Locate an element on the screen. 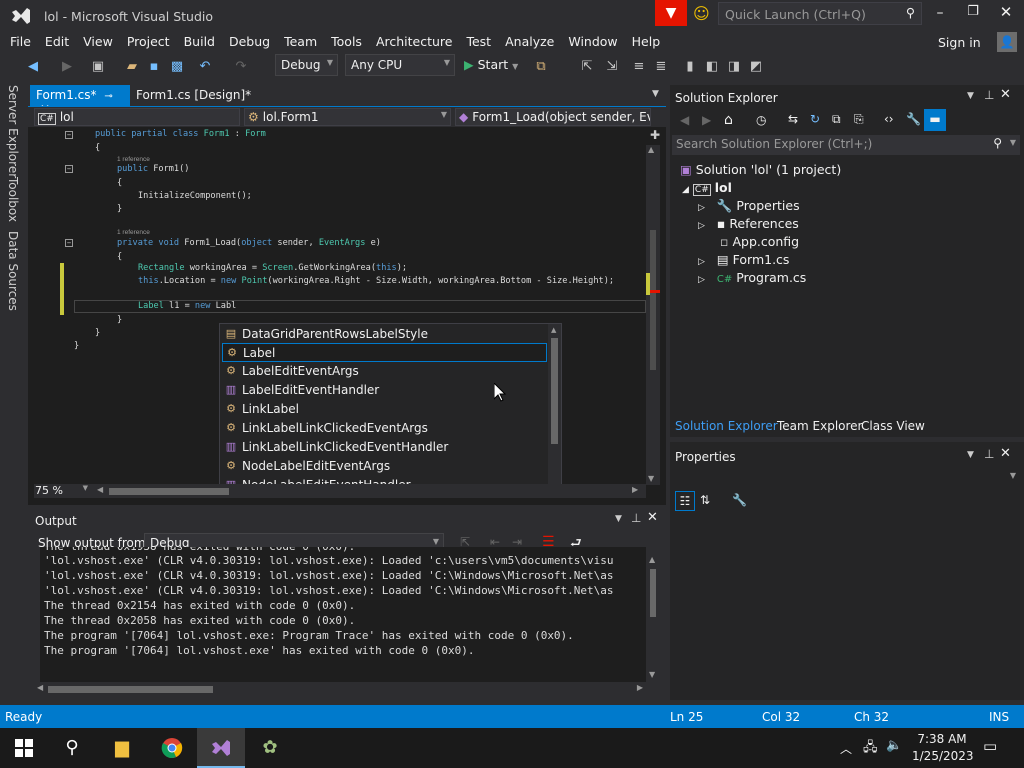 This screenshot has width=1024, height=768. menu-team: Team is located at coordinates (300, 40).